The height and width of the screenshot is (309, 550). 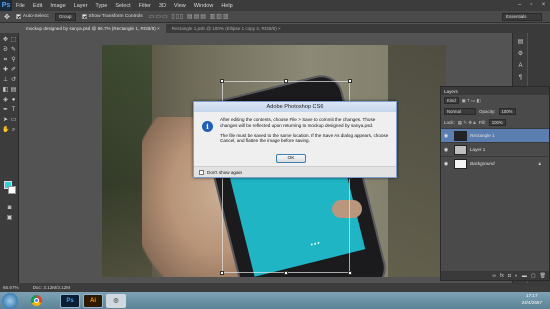 I want to click on menu-image: Image, so click(x=57, y=6).